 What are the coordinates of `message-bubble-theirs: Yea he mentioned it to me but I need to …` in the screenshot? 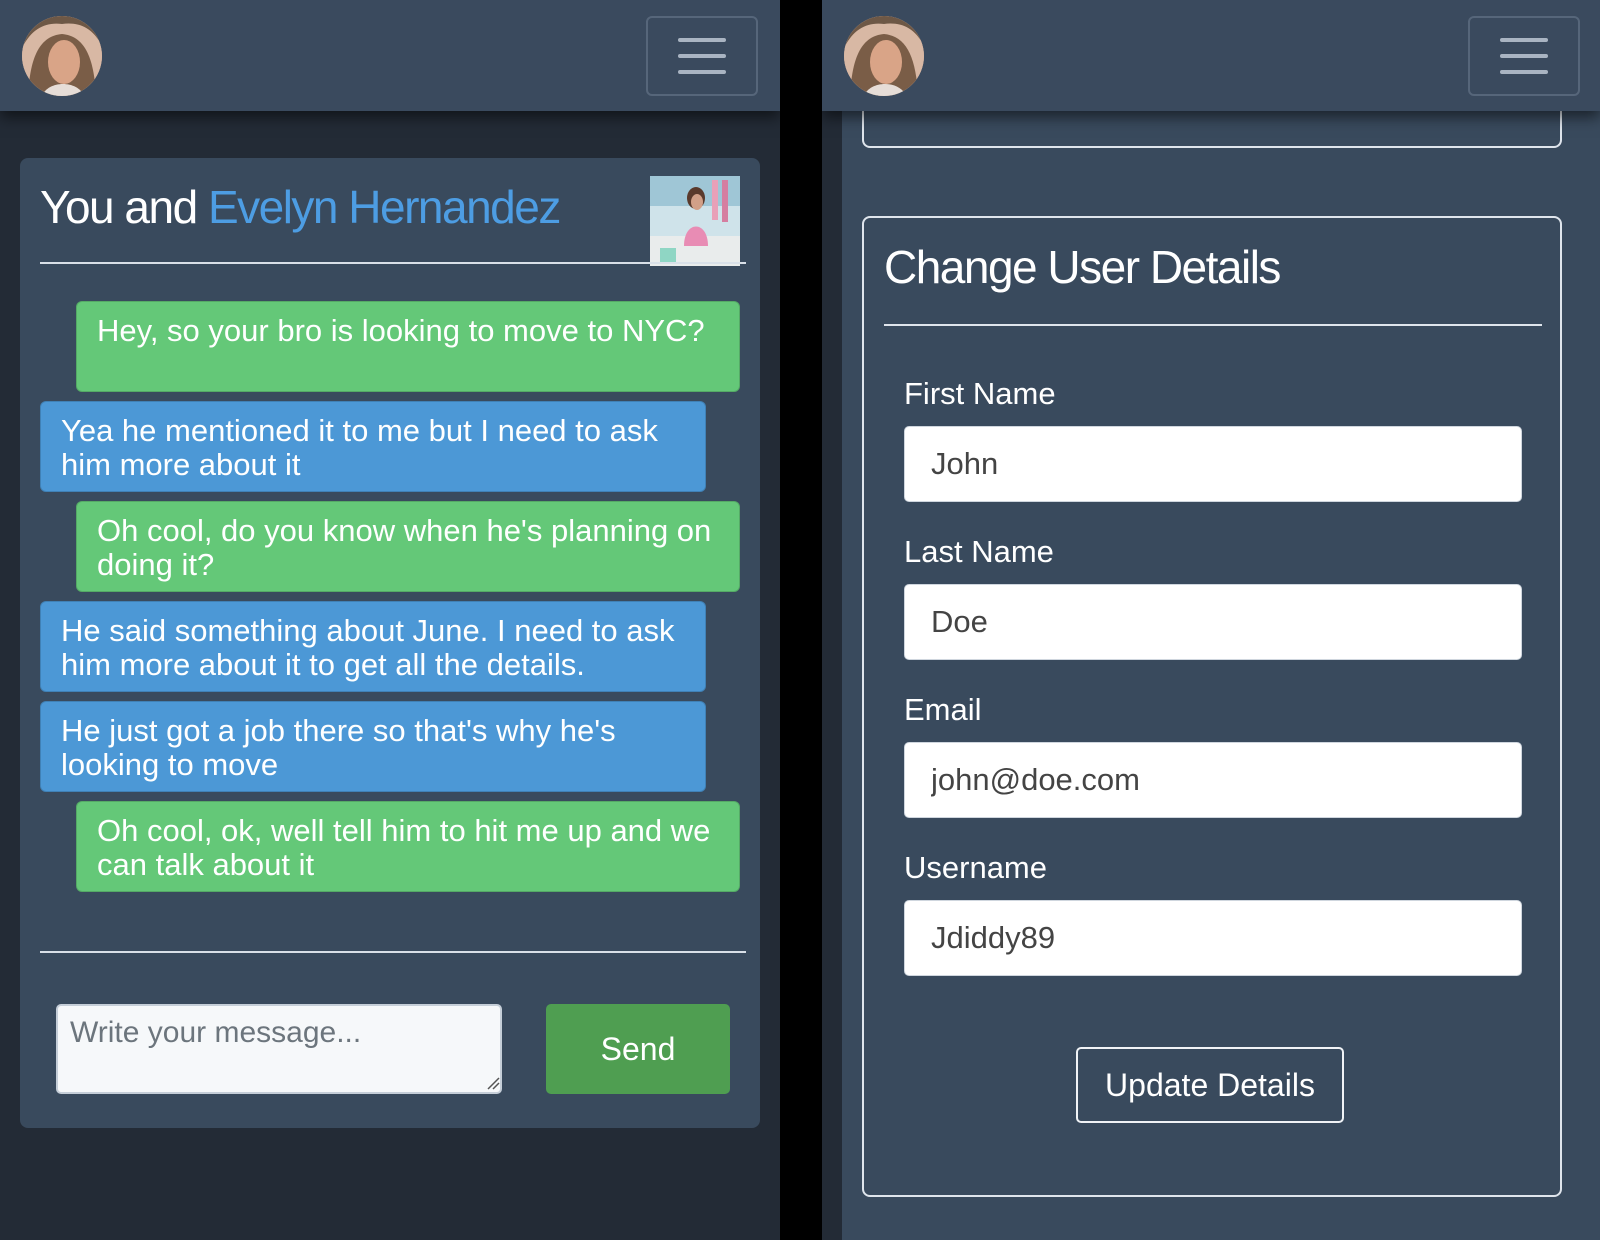 It's located at (373, 446).